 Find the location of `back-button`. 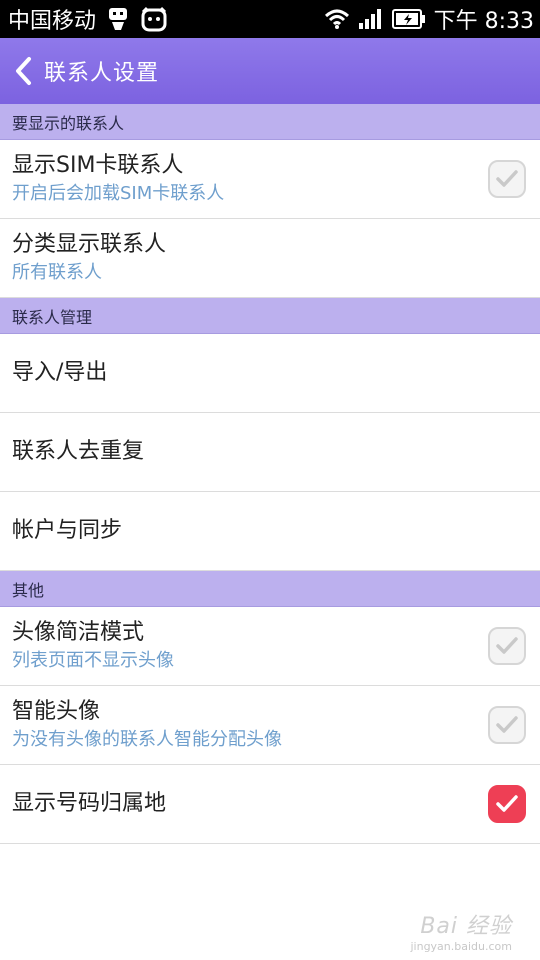

back-button is located at coordinates (23, 71).